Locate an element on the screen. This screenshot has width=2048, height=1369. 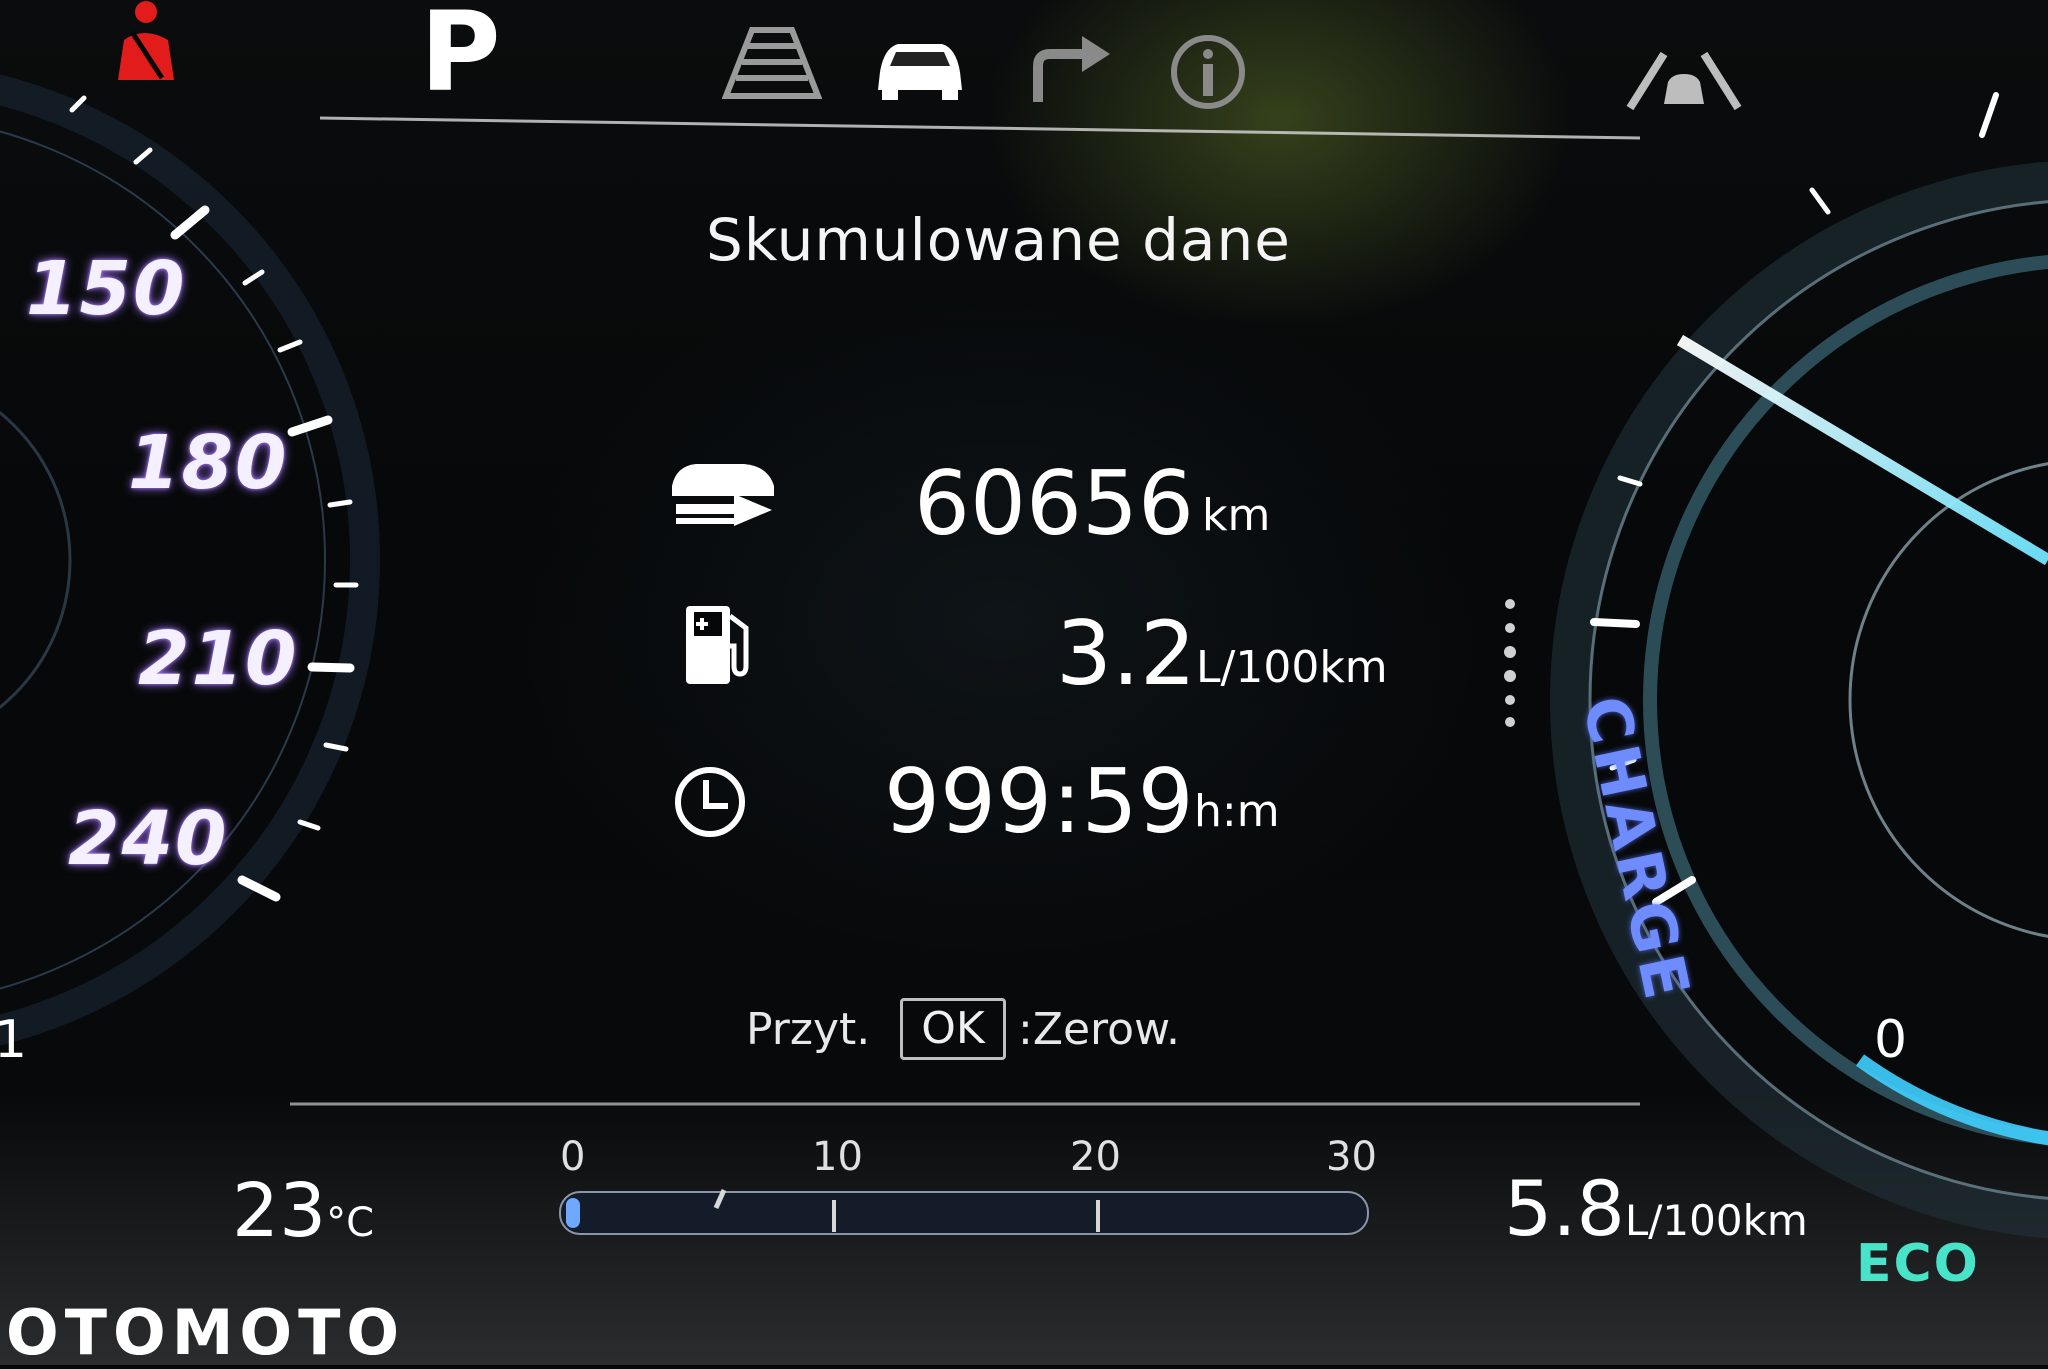
car-icon is located at coordinates (920, 72).